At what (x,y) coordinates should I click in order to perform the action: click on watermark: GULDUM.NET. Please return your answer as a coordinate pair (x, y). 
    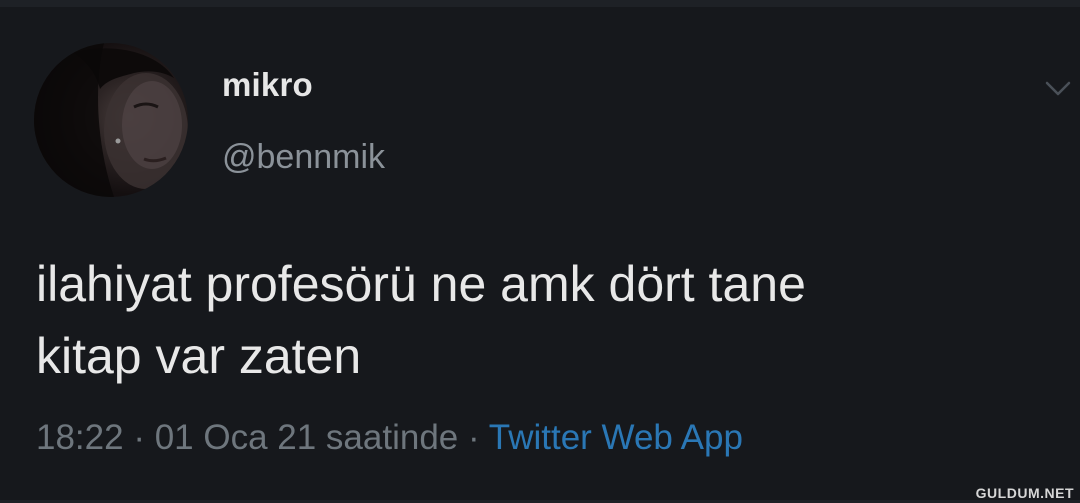
    Looking at the image, I should click on (1024, 493).